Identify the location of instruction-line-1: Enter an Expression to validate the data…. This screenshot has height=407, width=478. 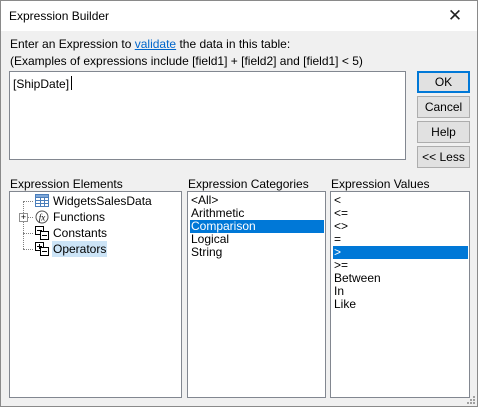
(150, 44).